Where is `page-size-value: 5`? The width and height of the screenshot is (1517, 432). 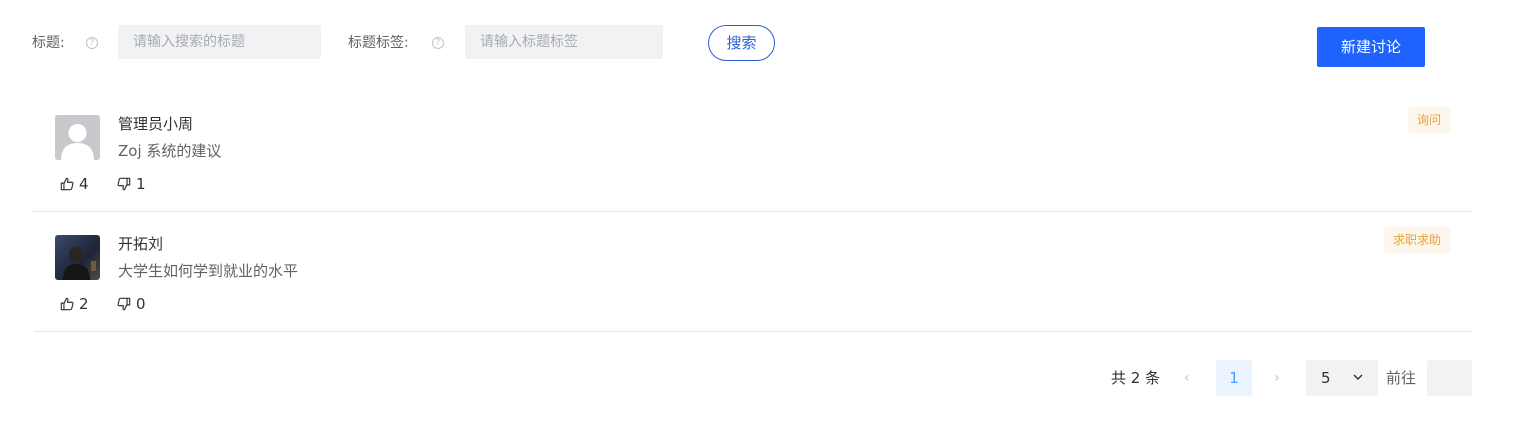 page-size-value: 5 is located at coordinates (1326, 378).